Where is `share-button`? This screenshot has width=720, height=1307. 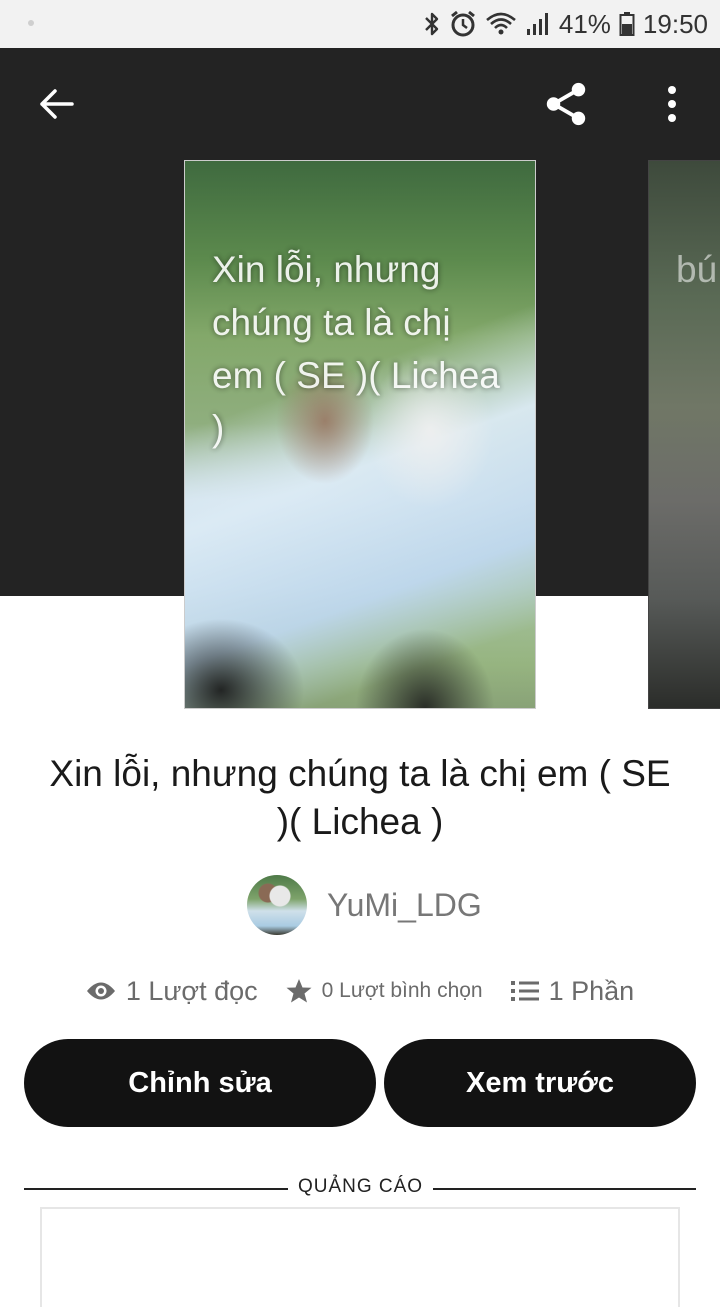 share-button is located at coordinates (566, 104).